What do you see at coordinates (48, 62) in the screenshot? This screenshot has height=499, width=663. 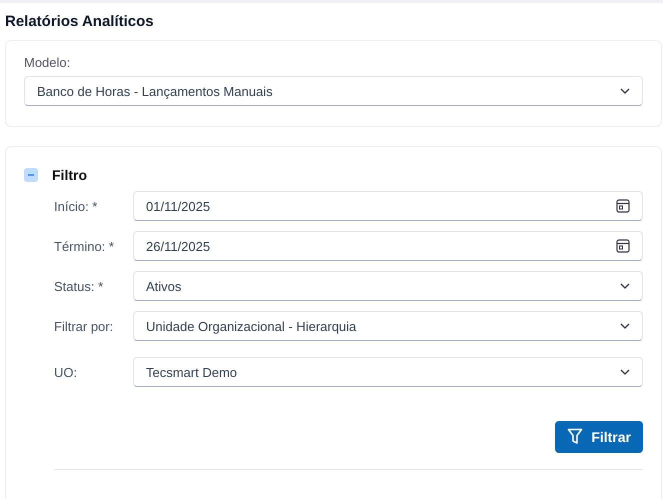 I see `model-label: Modelo:` at bounding box center [48, 62].